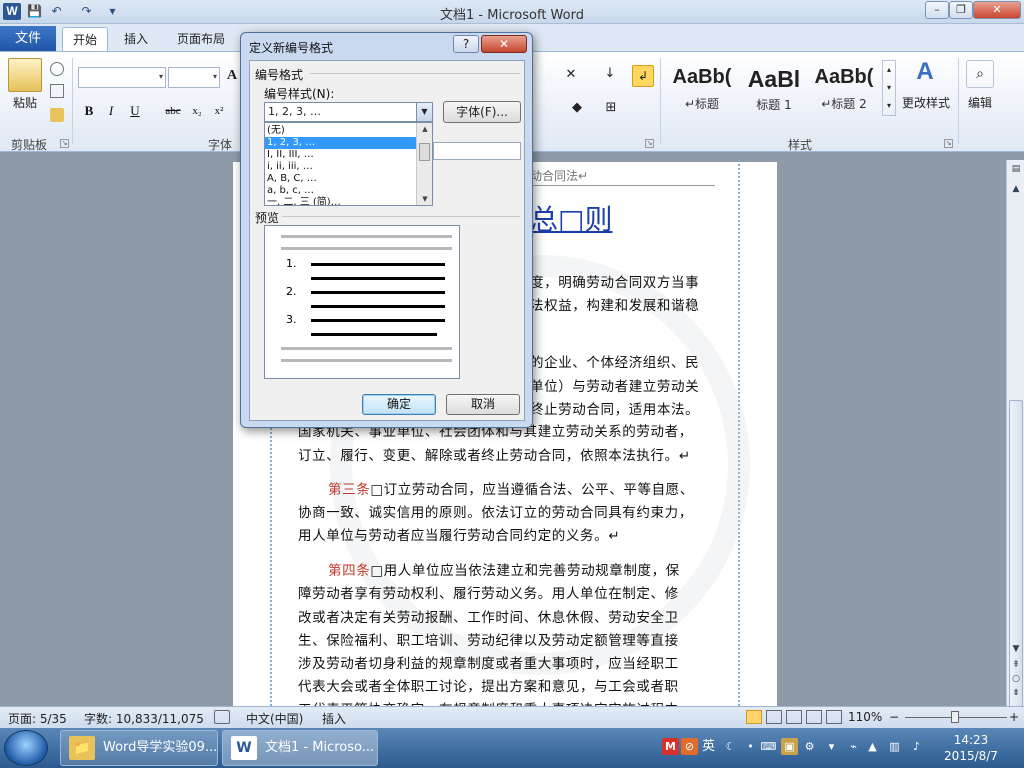 The height and width of the screenshot is (768, 1024). I want to click on body-text-line: 代表大会或者全体职工讨论，提出方案和意见，与工会或者职, so click(488, 685).